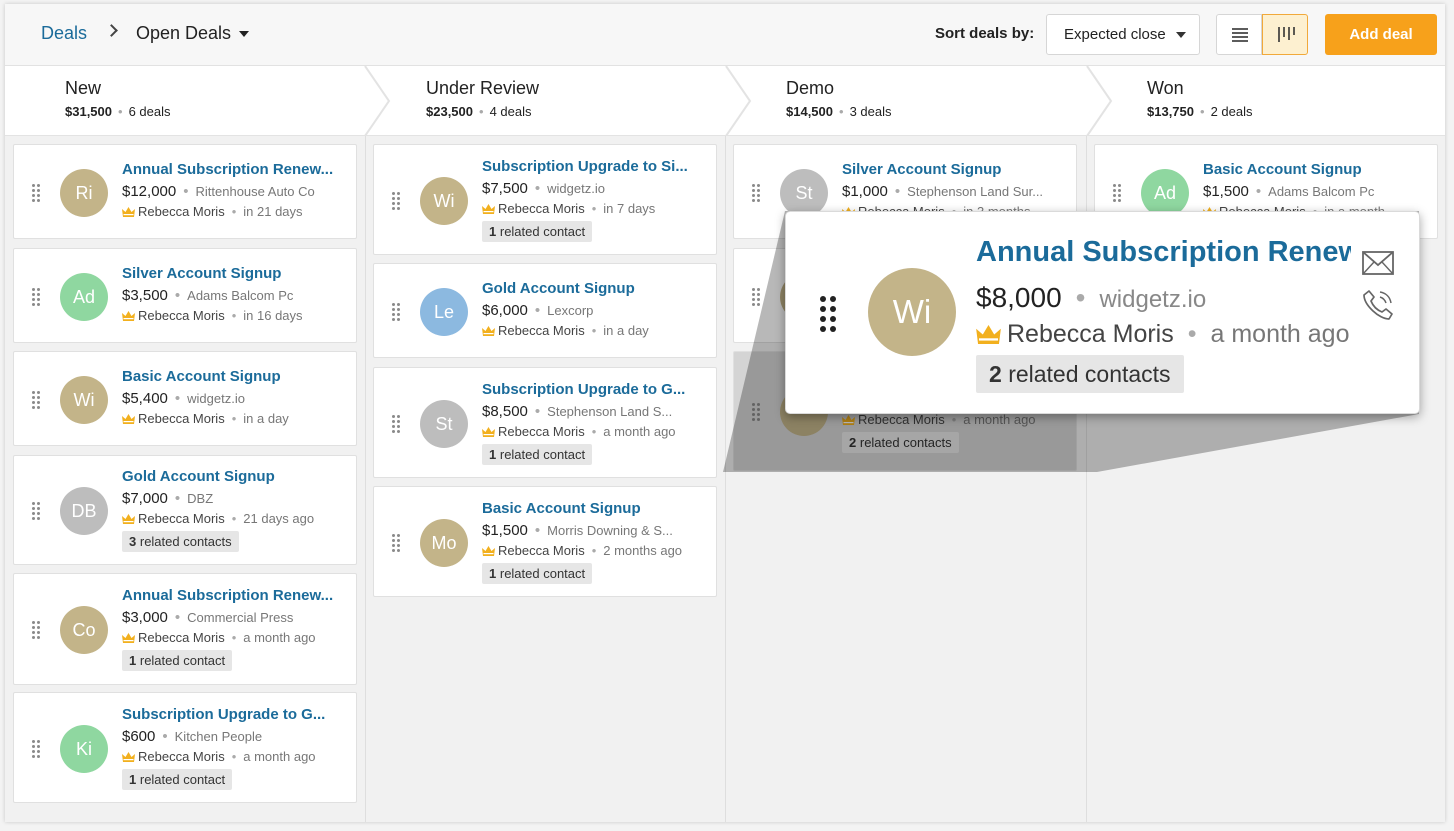  Describe the element at coordinates (365, 479) in the screenshot. I see `column-divider` at that location.